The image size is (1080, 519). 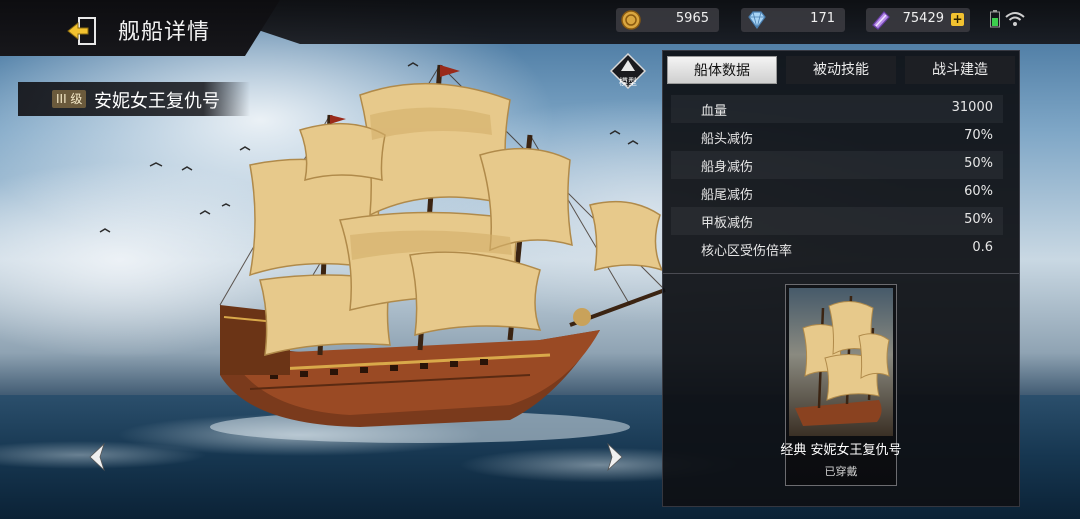 What do you see at coordinates (615, 457) in the screenshot?
I see `next-ship-arrow` at bounding box center [615, 457].